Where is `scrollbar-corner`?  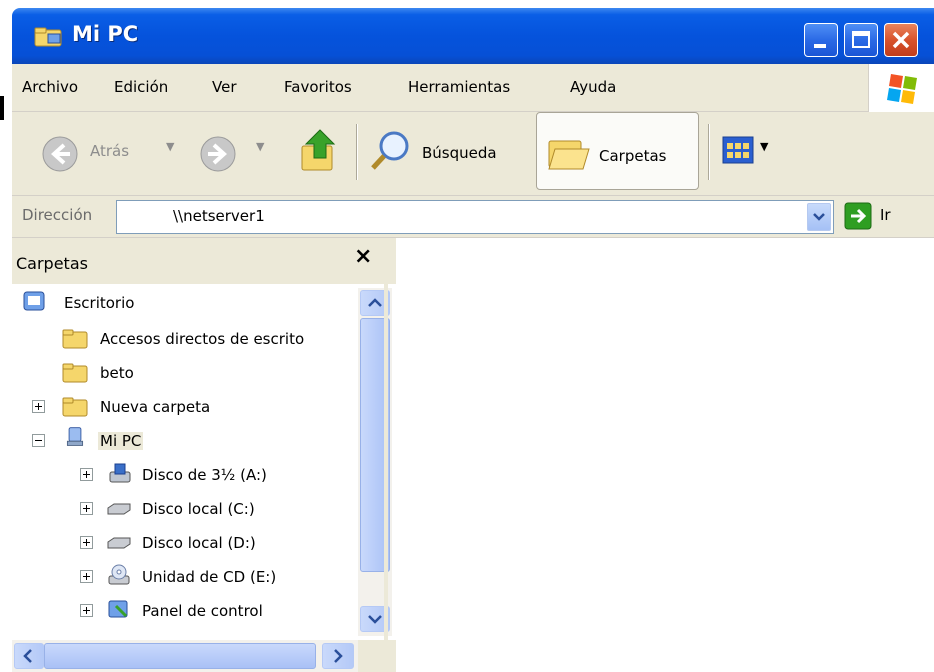 scrollbar-corner is located at coordinates (377, 656).